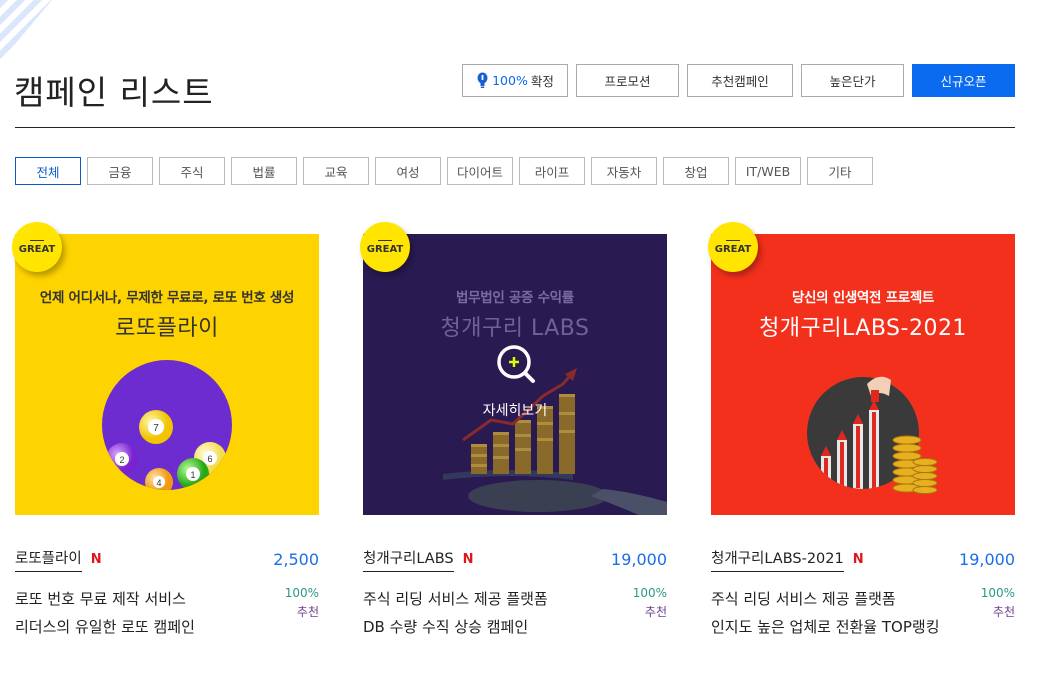 The image size is (1050, 699). What do you see at coordinates (100, 599) in the screenshot?
I see `campaign-description-line1: 로또 번호 무료 제작 서비스` at bounding box center [100, 599].